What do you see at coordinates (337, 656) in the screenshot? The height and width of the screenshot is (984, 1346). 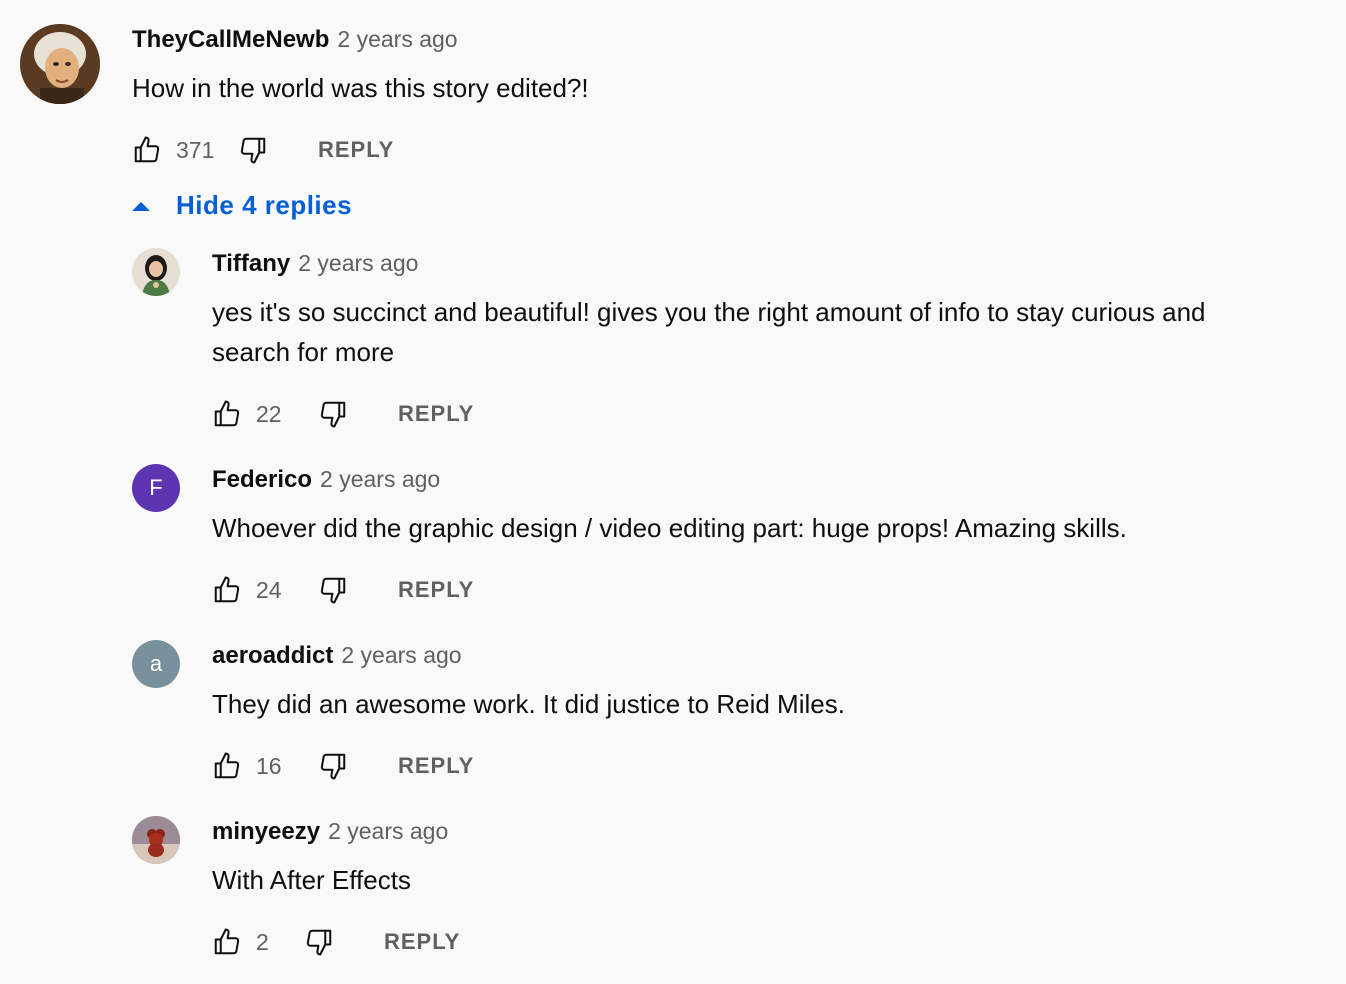 I see `reply-header: aeroaddict 2 years ago` at bounding box center [337, 656].